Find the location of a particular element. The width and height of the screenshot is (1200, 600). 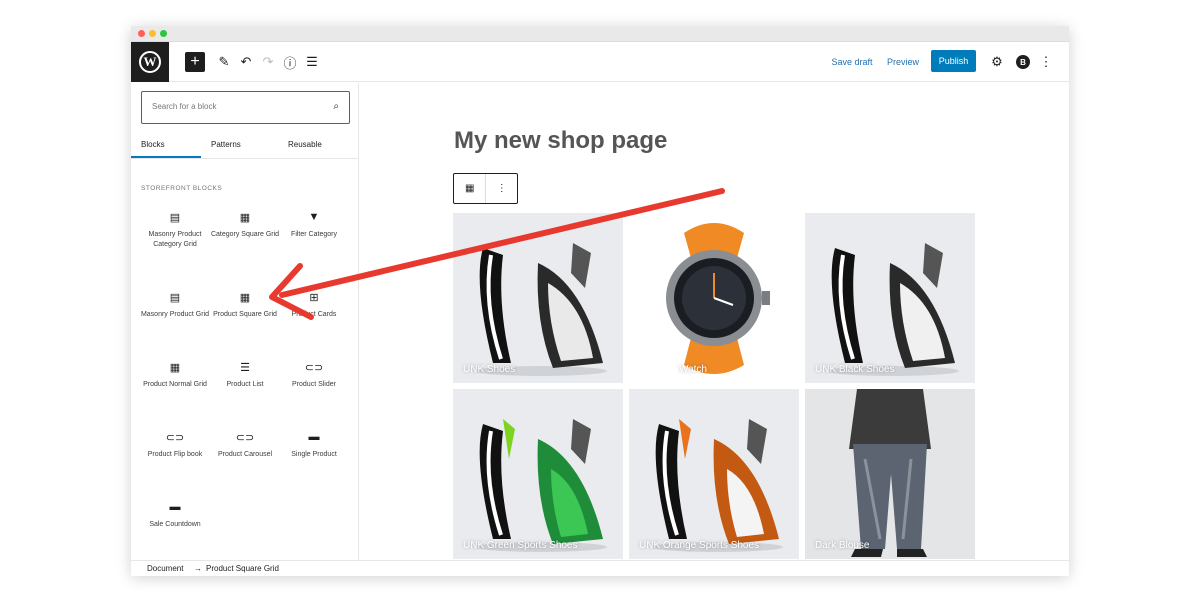

plugin-b-icon: B is located at coordinates (1023, 62).